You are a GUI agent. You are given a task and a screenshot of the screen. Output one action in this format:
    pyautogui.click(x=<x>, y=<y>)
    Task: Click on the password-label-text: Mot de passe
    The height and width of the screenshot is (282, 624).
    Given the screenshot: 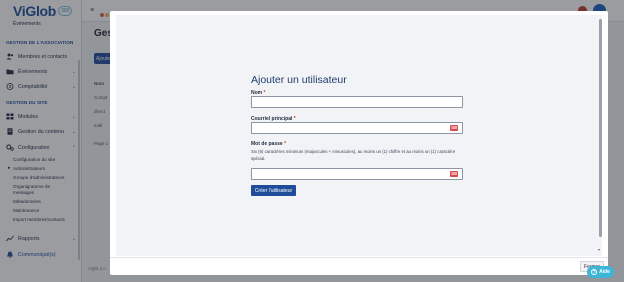 What is the action you would take?
    pyautogui.click(x=267, y=144)
    